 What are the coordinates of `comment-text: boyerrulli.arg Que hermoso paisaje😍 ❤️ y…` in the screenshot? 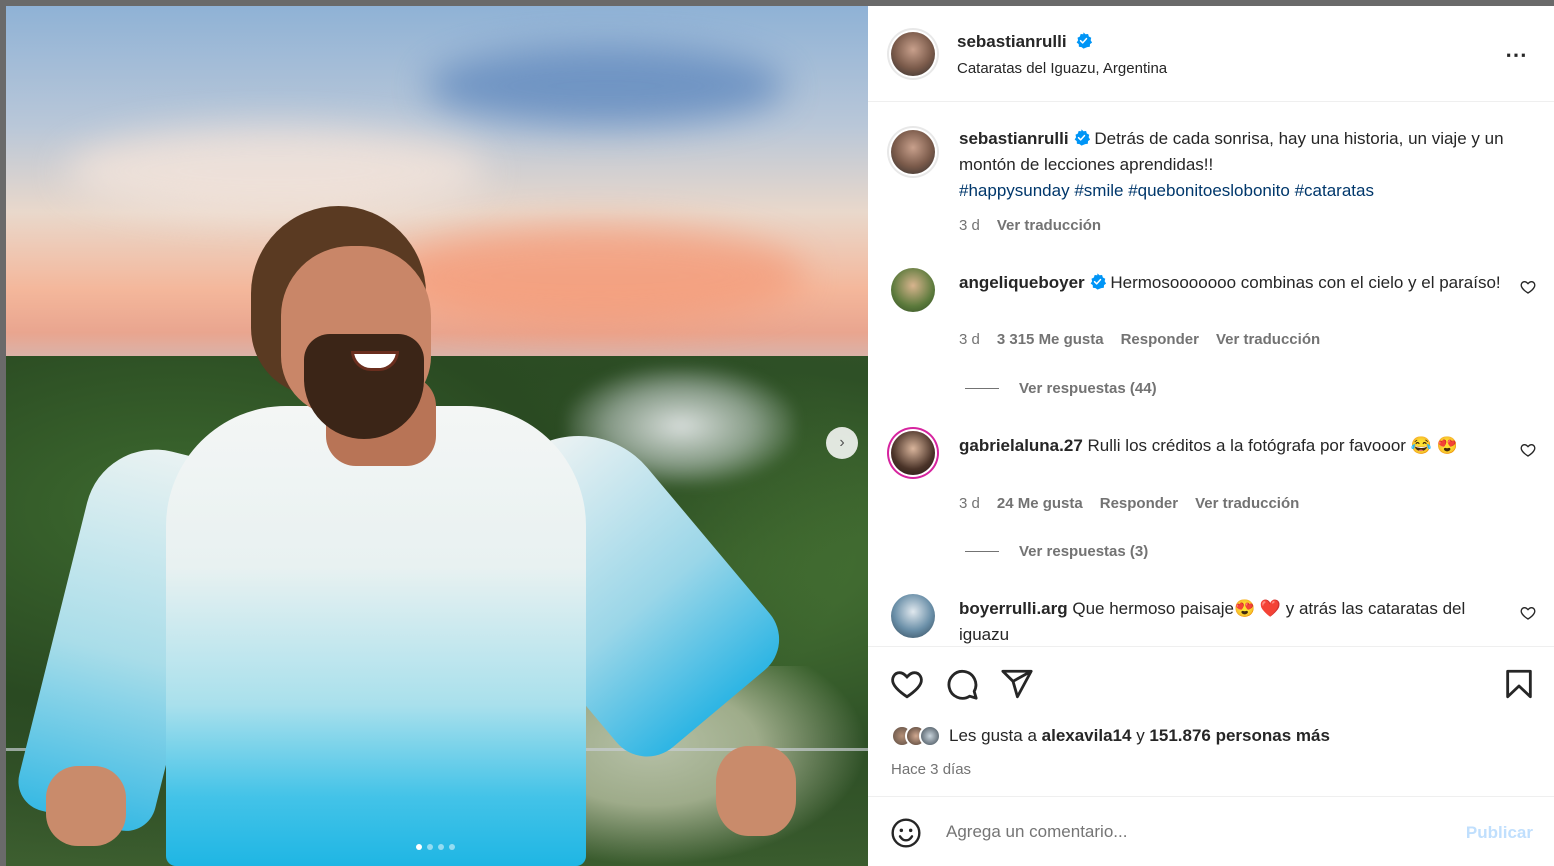 It's located at (1231, 622).